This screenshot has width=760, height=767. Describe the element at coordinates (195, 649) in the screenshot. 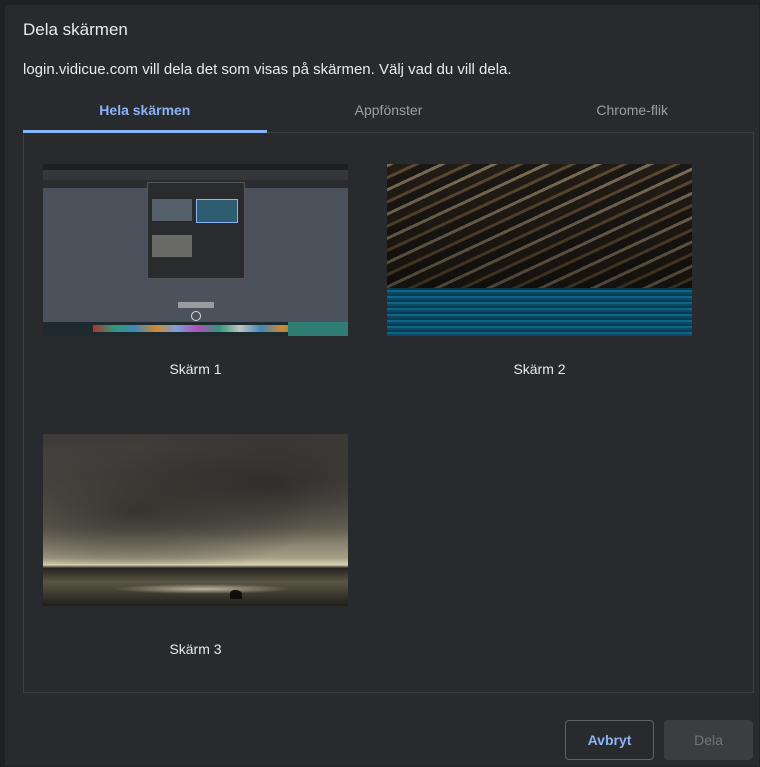

I see `screen-3-label: Skärm 3` at that location.